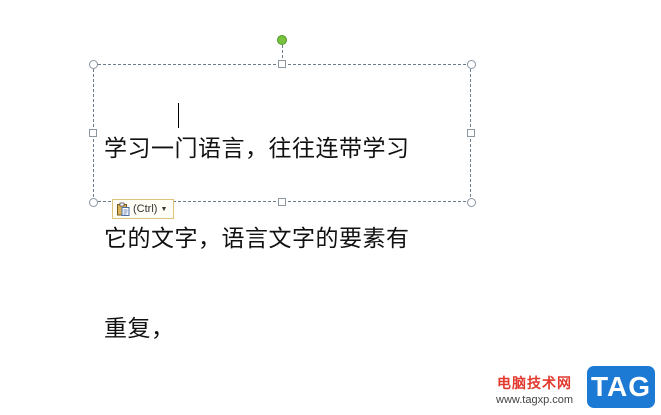 This screenshot has width=661, height=415. Describe the element at coordinates (139, 329) in the screenshot. I see `text-line: 重复，` at that location.